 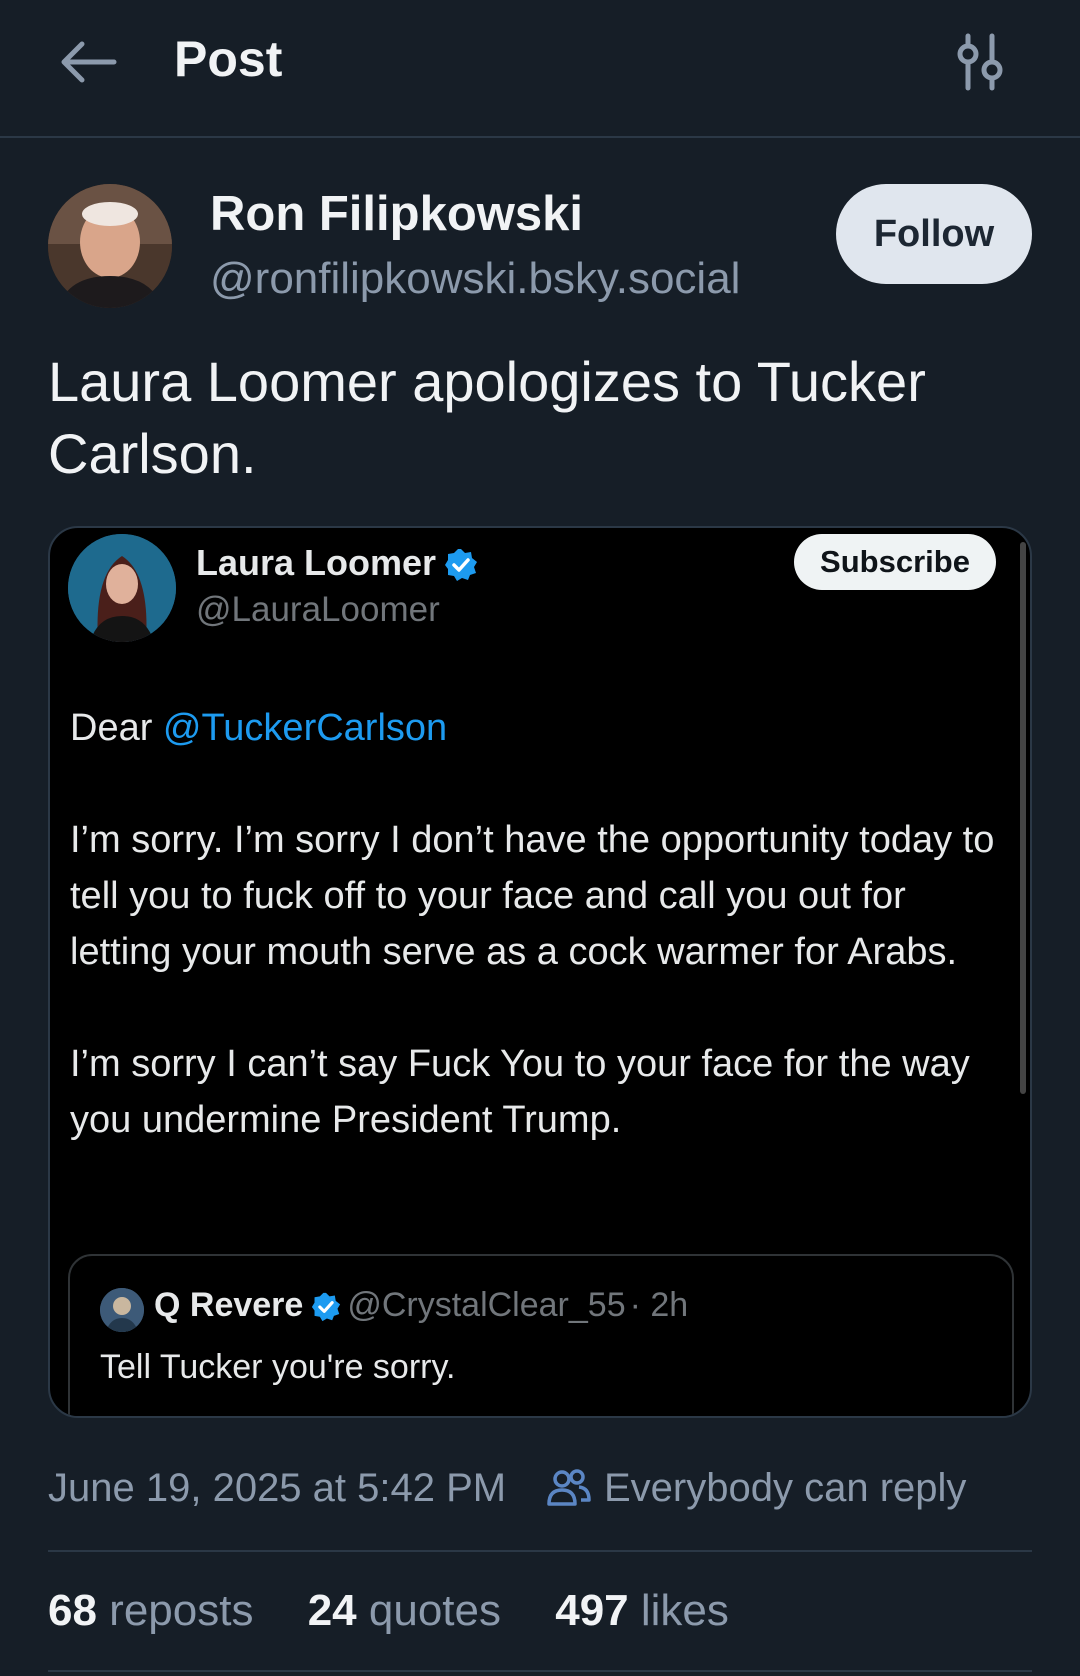 I want to click on arrow-left-icon, so click(x=89, y=62).